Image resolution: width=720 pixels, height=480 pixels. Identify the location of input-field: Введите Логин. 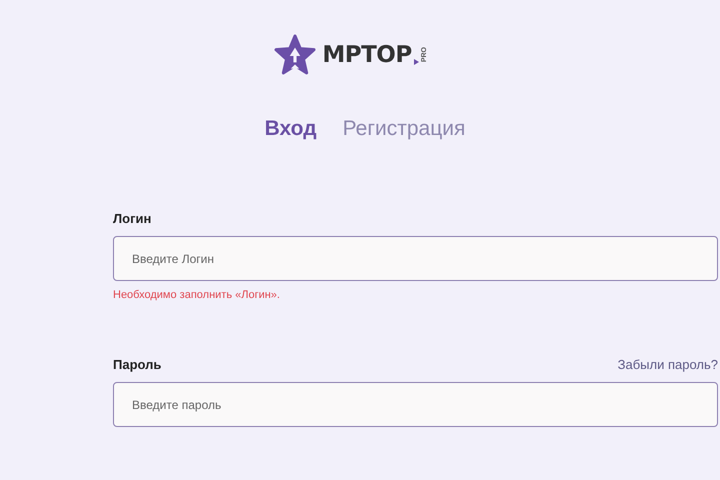
(415, 258).